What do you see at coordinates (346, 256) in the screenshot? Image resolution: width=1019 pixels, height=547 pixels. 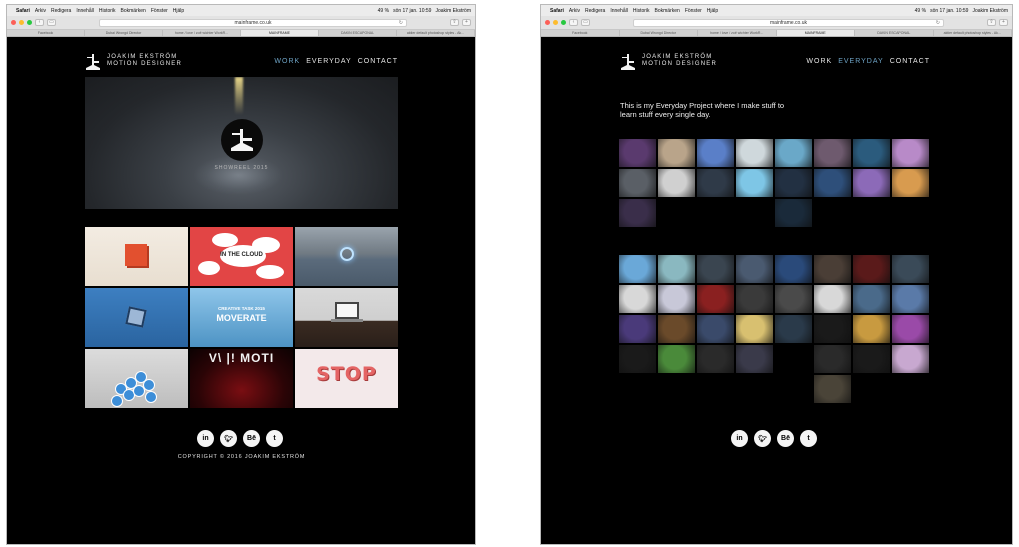 I see `work-tile-water-ring` at bounding box center [346, 256].